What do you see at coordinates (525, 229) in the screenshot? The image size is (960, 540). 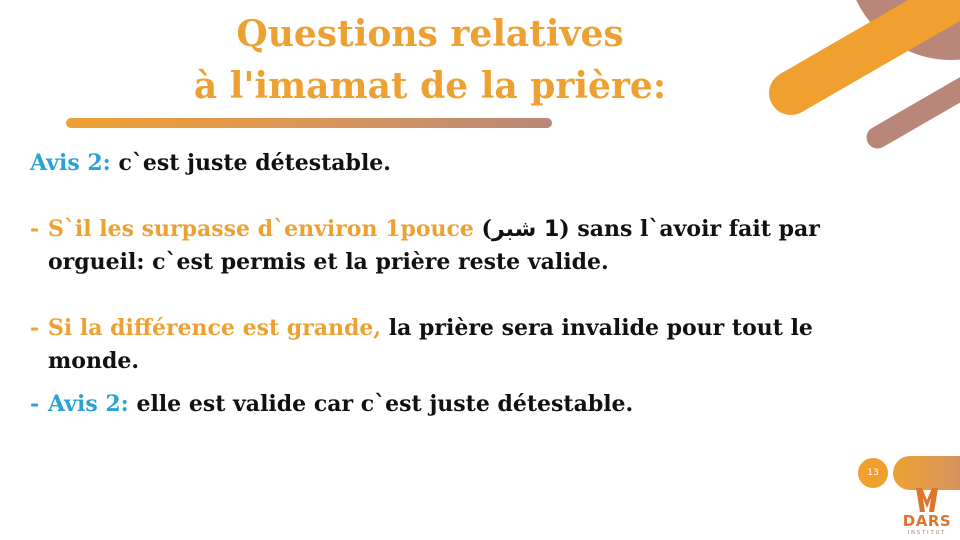 I see `bullet-1-arabic: 1 شبر` at bounding box center [525, 229].